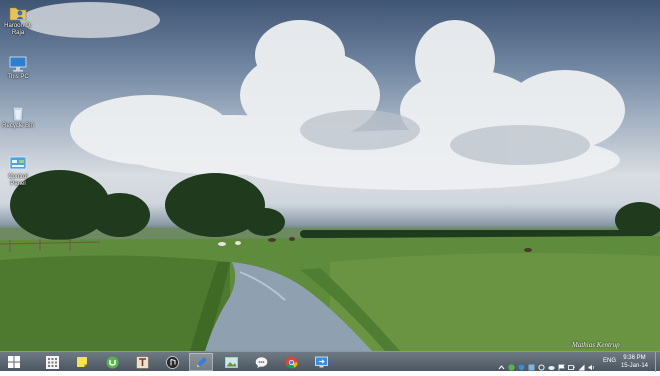 Image resolution: width=660 pixels, height=376 pixels. I want to click on text-editor-icon, so click(142, 362).